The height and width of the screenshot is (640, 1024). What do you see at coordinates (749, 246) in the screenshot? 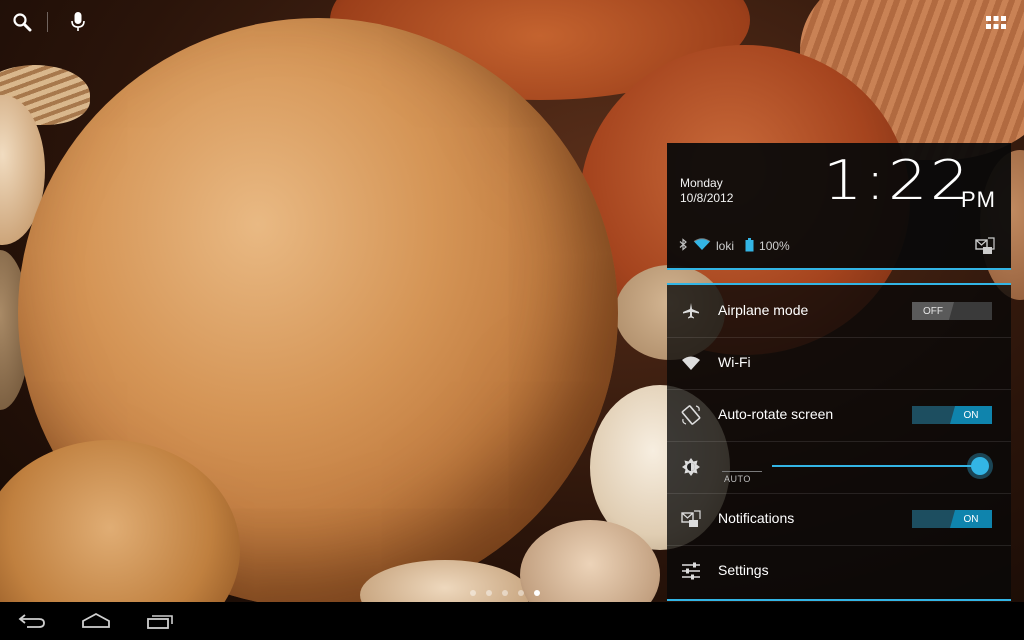
I see `battery-icon` at bounding box center [749, 246].